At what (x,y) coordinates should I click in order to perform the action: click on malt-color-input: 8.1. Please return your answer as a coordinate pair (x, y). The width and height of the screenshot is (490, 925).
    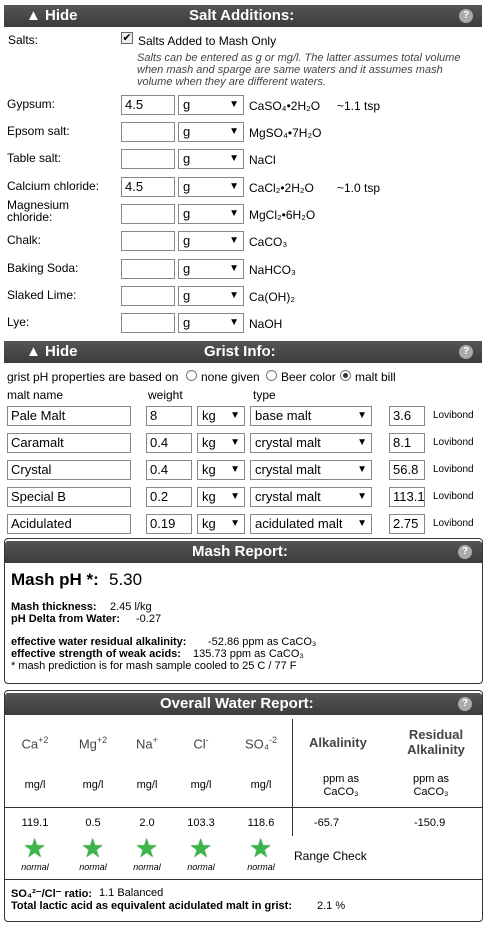
    Looking at the image, I should click on (407, 443).